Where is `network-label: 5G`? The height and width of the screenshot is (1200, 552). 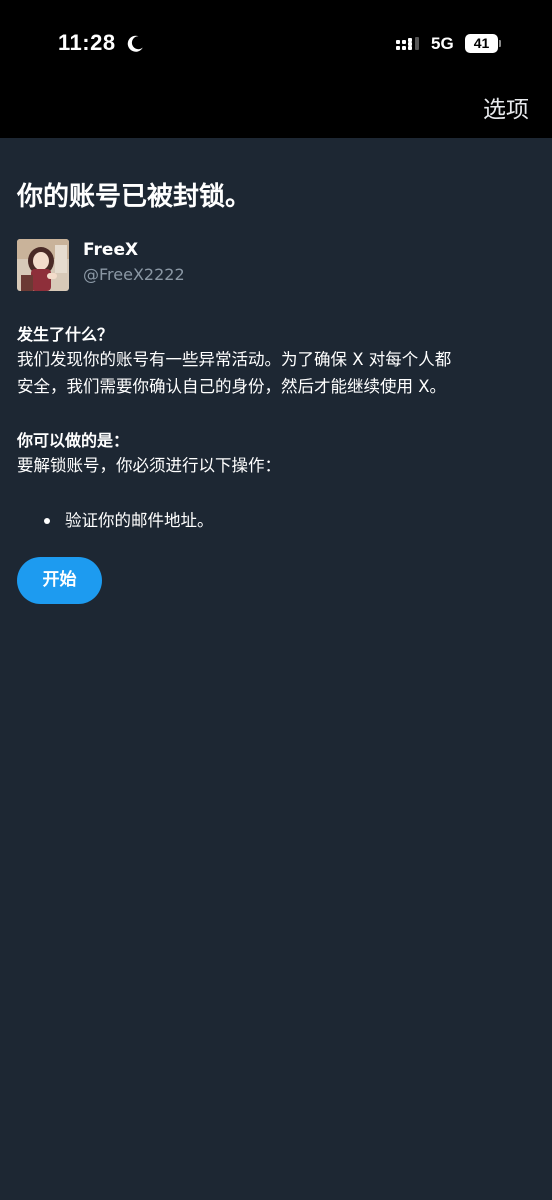
network-label: 5G is located at coordinates (442, 43).